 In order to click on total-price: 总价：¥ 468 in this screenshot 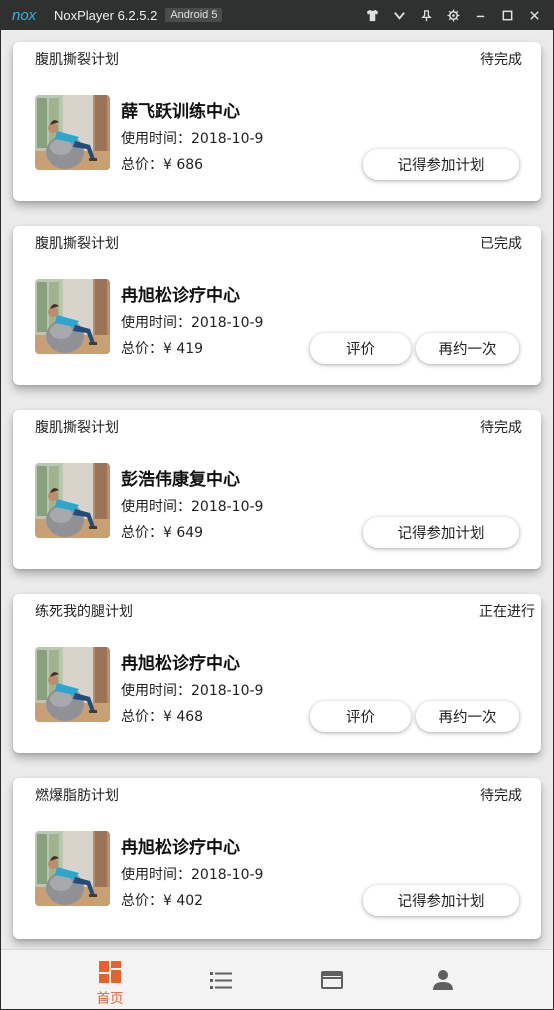, I will do `click(162, 717)`.